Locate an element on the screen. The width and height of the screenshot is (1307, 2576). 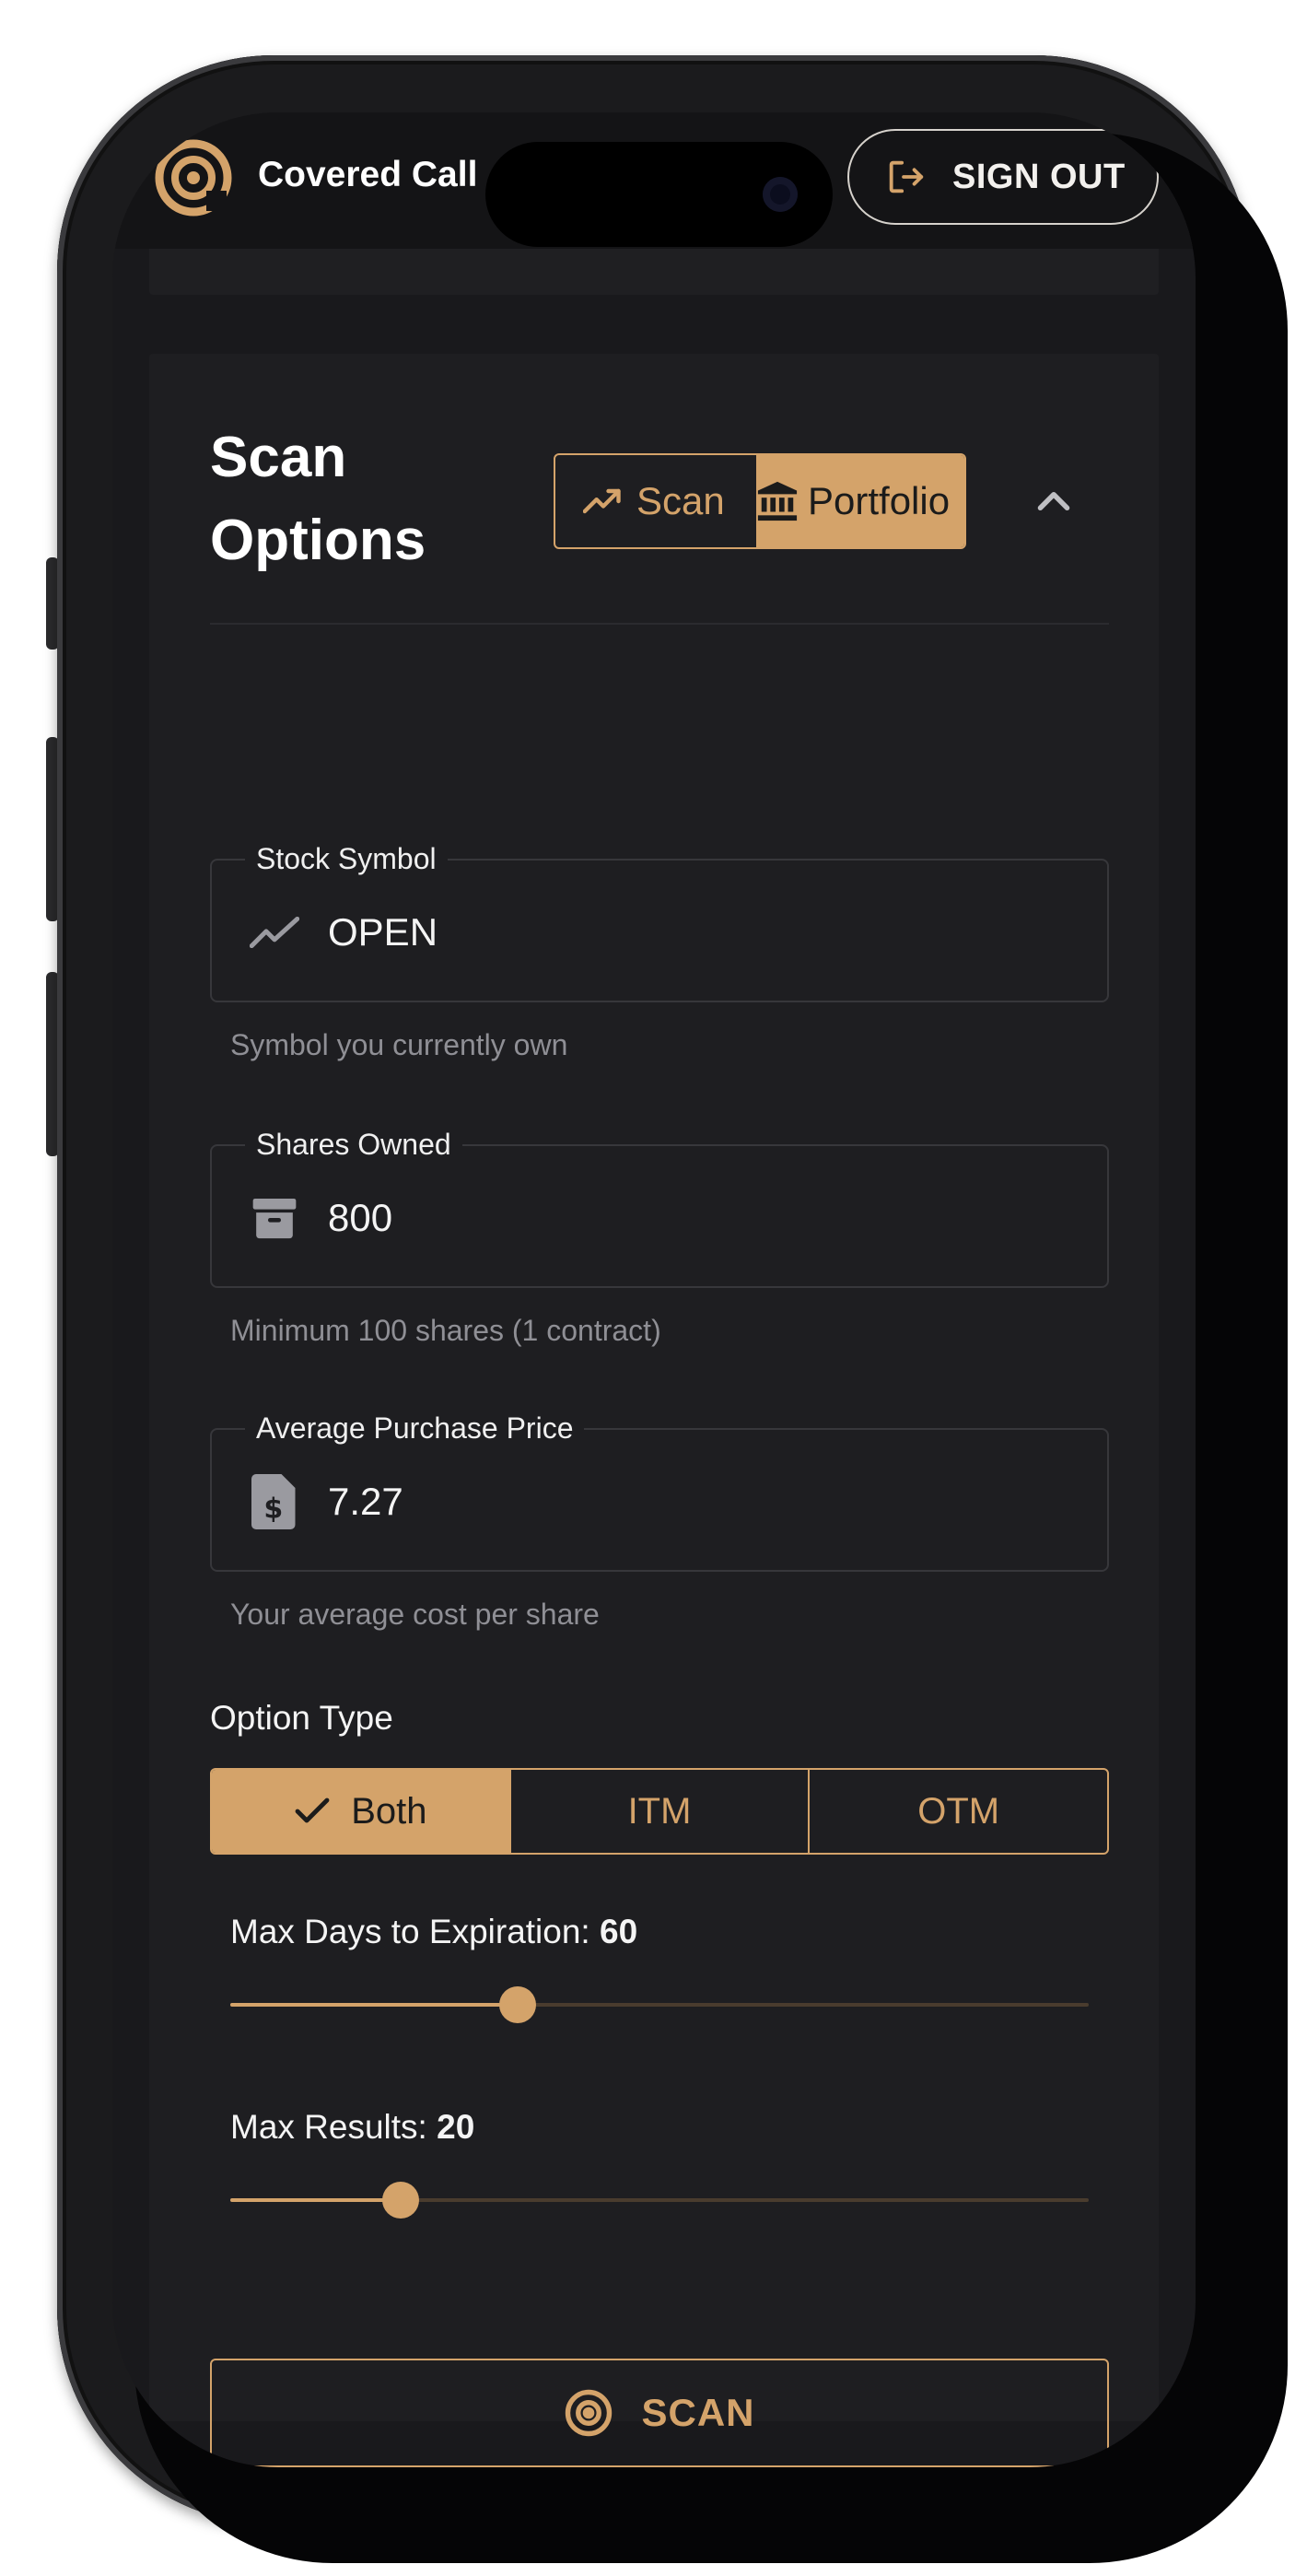
max-days-slider-fill is located at coordinates (375, 2005).